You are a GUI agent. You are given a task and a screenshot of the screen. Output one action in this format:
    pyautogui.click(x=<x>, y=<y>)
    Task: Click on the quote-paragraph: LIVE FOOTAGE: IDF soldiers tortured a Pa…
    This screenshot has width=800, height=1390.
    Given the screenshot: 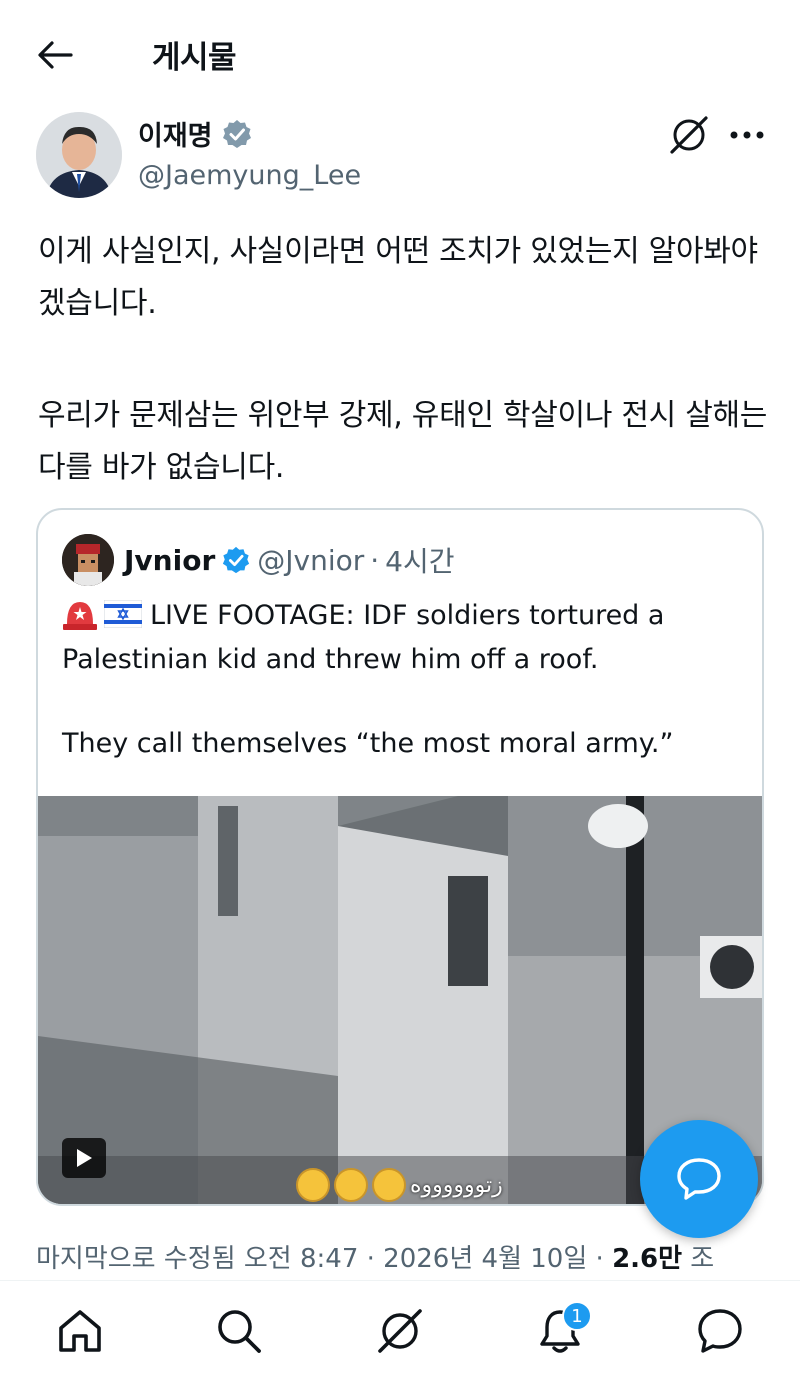 What is the action you would take?
    pyautogui.click(x=402, y=638)
    